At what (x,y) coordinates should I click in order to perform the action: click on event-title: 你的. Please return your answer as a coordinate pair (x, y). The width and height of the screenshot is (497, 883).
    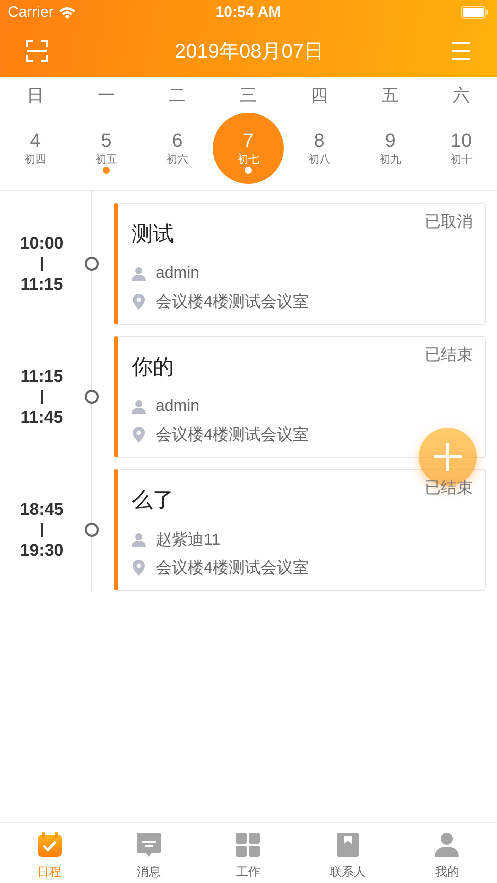
    Looking at the image, I should click on (153, 368).